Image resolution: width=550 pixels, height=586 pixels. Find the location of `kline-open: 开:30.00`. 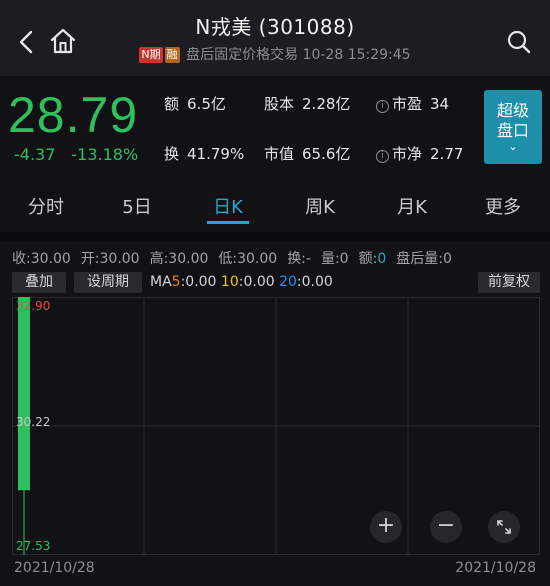

kline-open: 开:30.00 is located at coordinates (110, 259).